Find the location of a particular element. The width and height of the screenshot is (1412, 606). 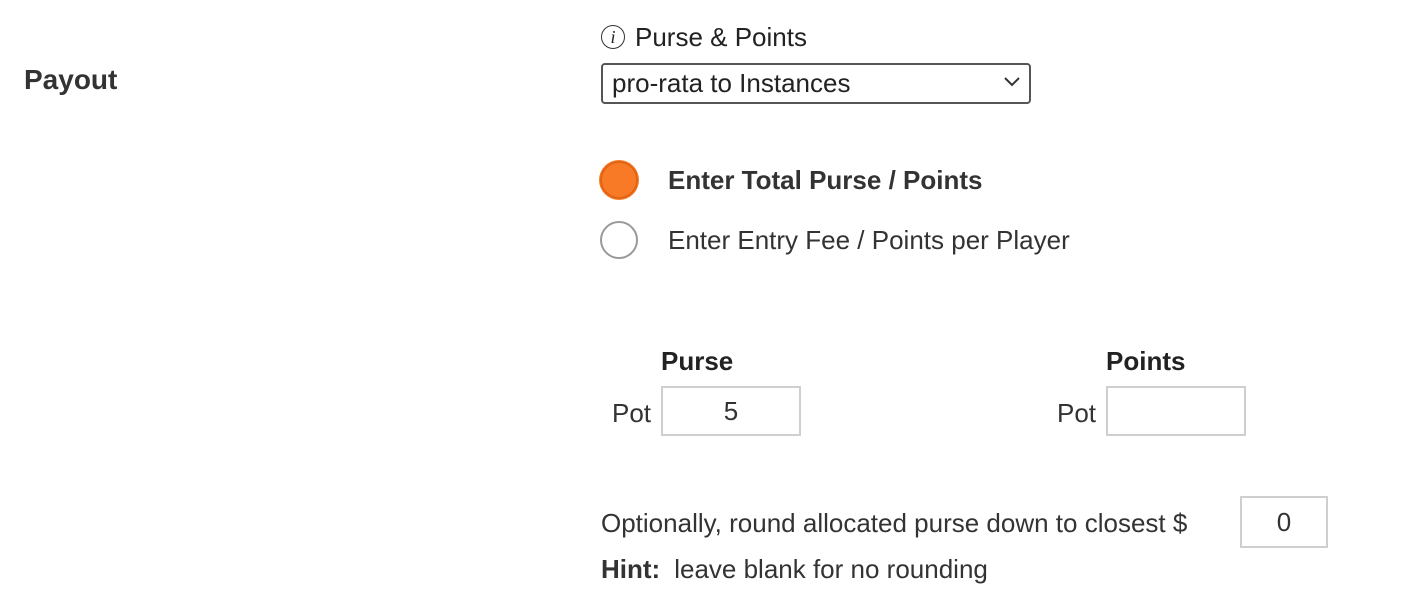

chevron-down-icon is located at coordinates (1012, 82).